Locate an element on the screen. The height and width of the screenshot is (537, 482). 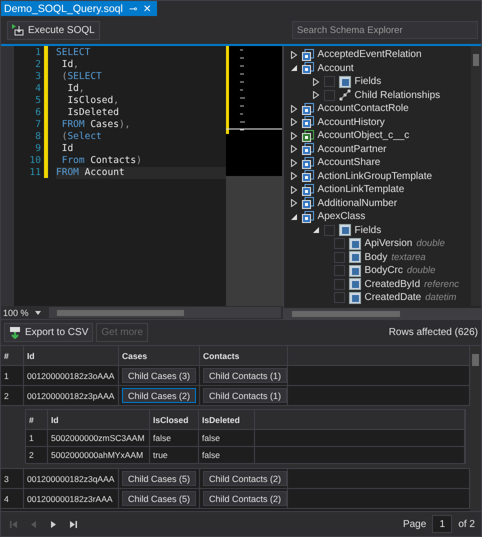
tree-label: ApiVersion is located at coordinates (388, 244).